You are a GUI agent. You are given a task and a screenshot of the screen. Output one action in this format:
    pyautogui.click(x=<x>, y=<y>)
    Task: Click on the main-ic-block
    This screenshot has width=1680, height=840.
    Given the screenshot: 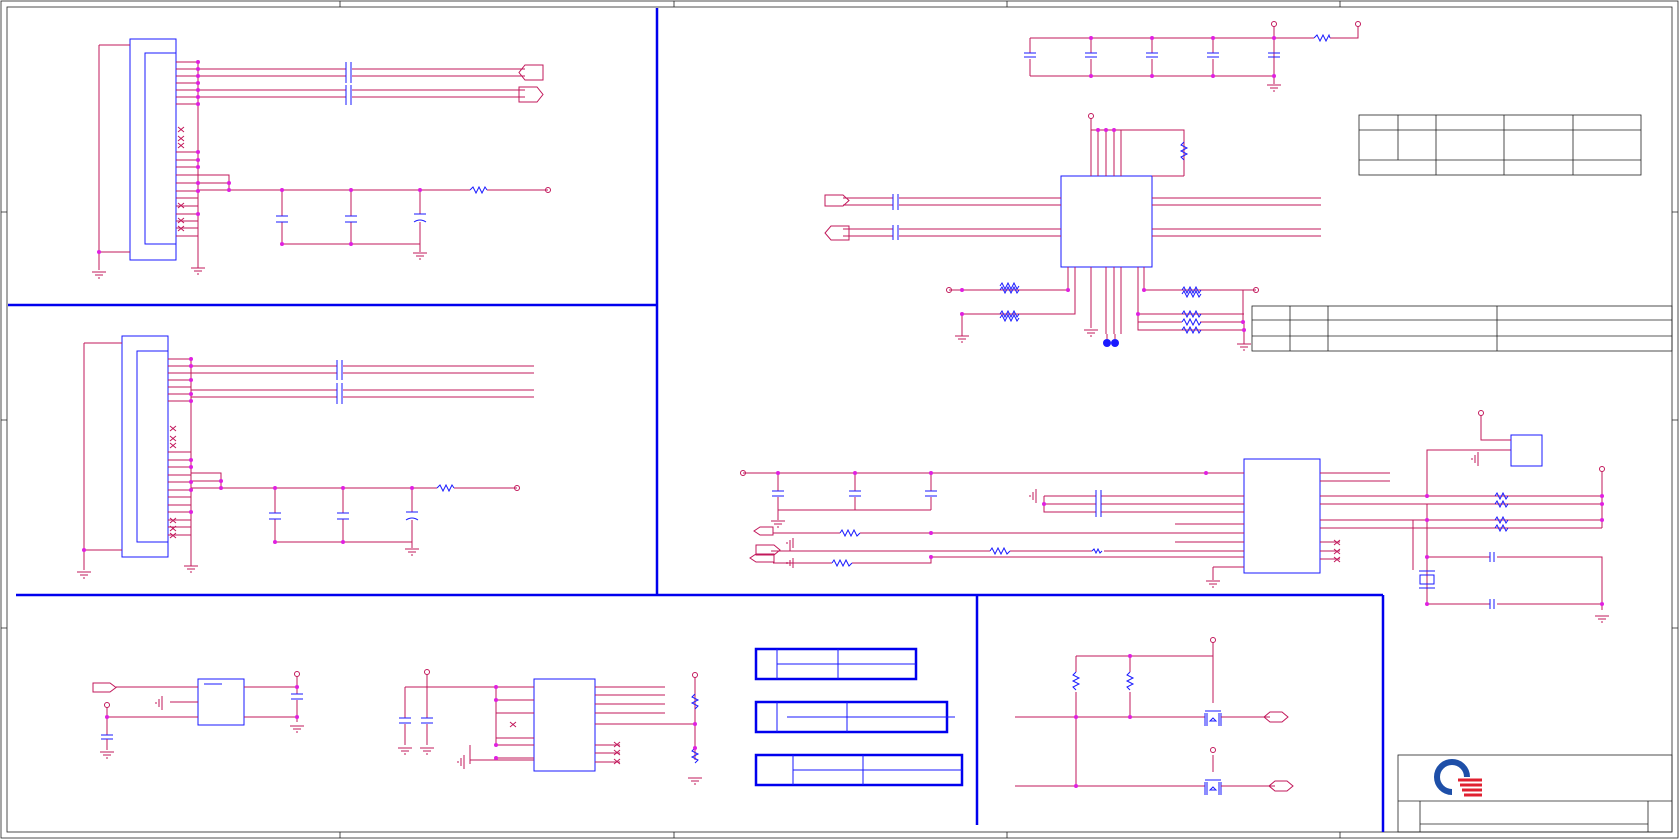 What is the action you would take?
    pyautogui.click(x=1072, y=232)
    